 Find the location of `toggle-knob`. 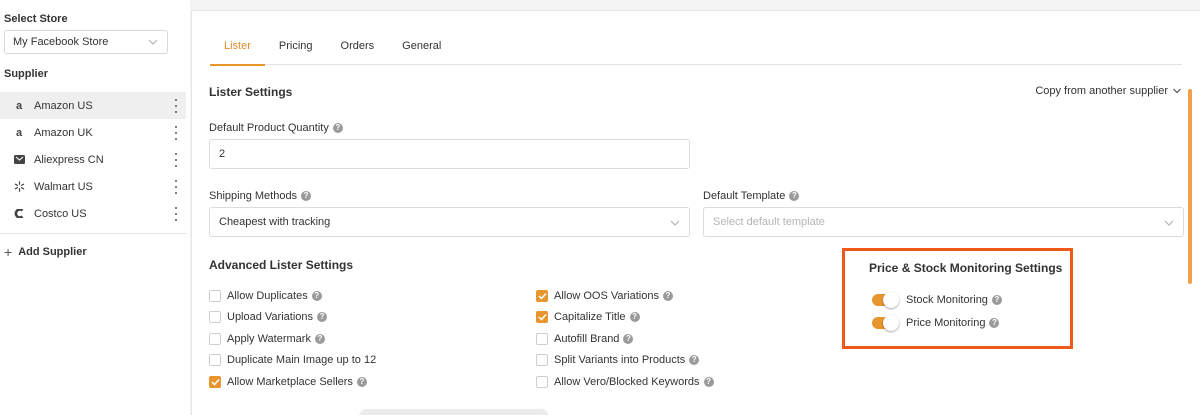

toggle-knob is located at coordinates (891, 323).